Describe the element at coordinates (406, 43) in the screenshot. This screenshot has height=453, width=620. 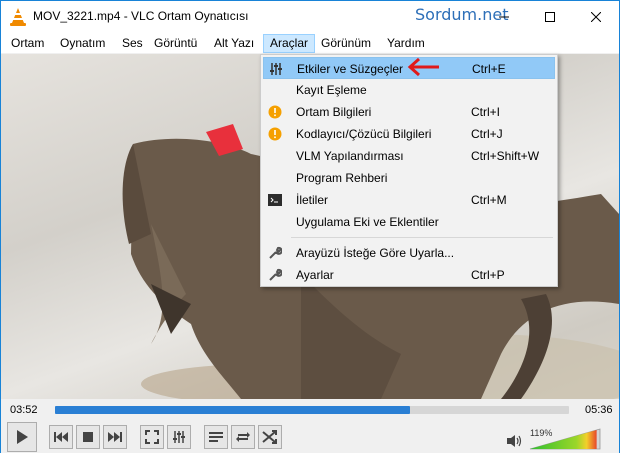
I see `menu-help: Yardım` at that location.